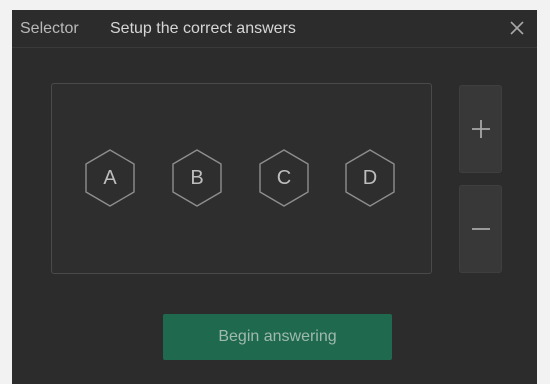 The height and width of the screenshot is (384, 550). What do you see at coordinates (277, 337) in the screenshot?
I see `begin-answering-button: Begin answering` at bounding box center [277, 337].